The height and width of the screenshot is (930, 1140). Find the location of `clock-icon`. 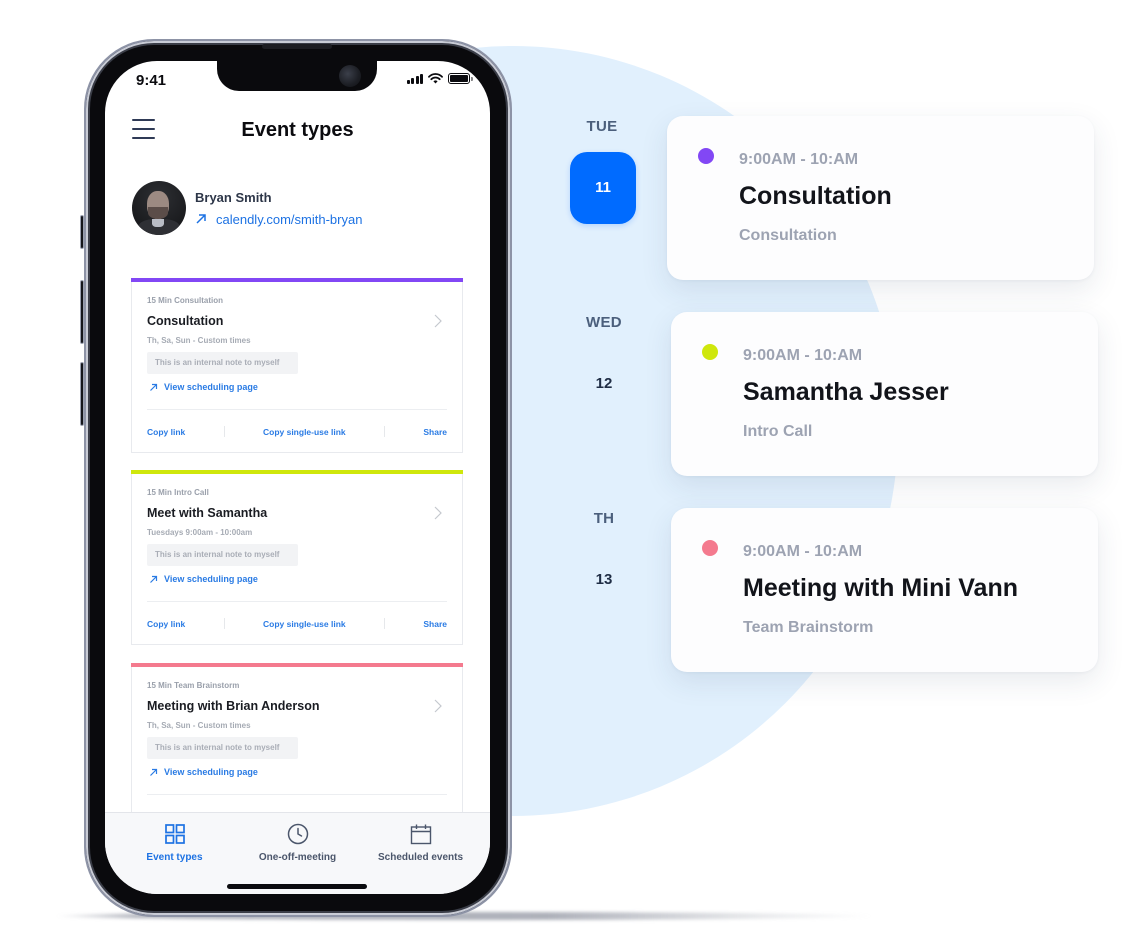

clock-icon is located at coordinates (297, 834).